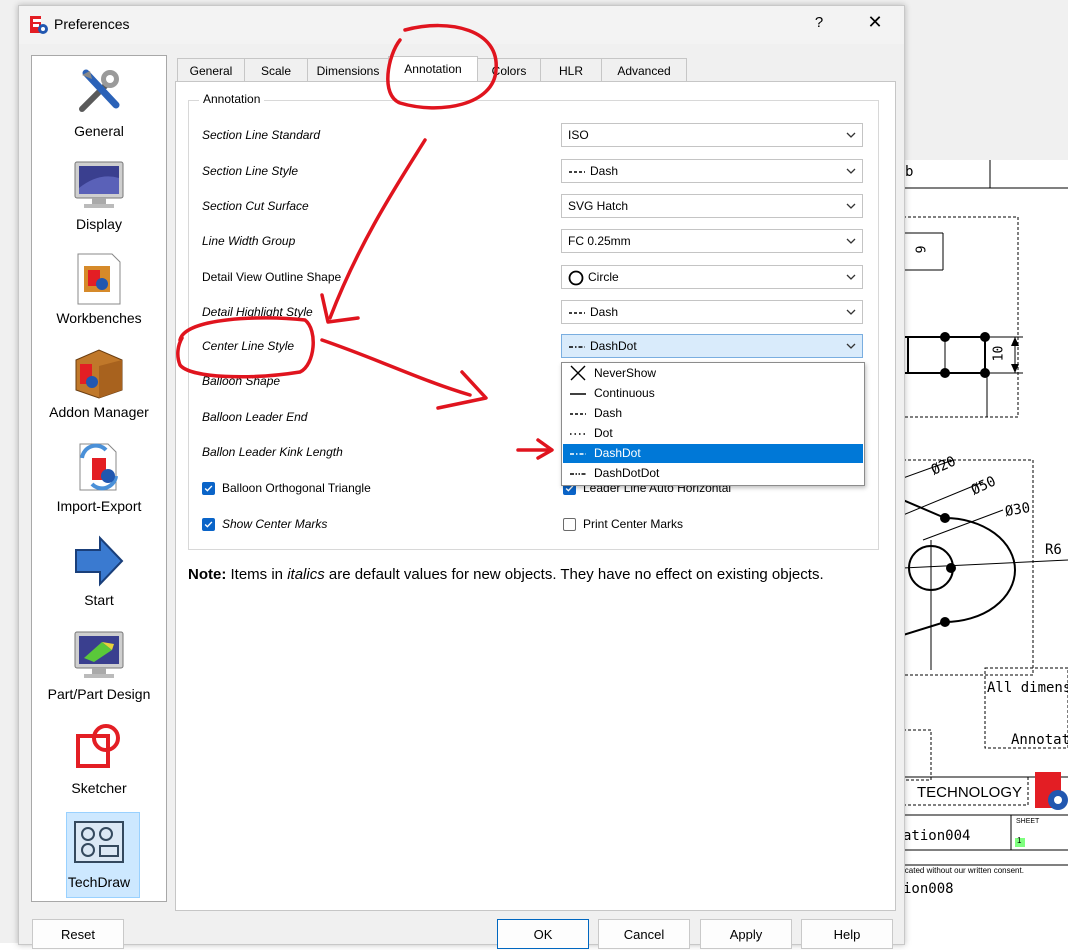  I want to click on sidebar-item-label: Part/Part Design, so click(99, 694).